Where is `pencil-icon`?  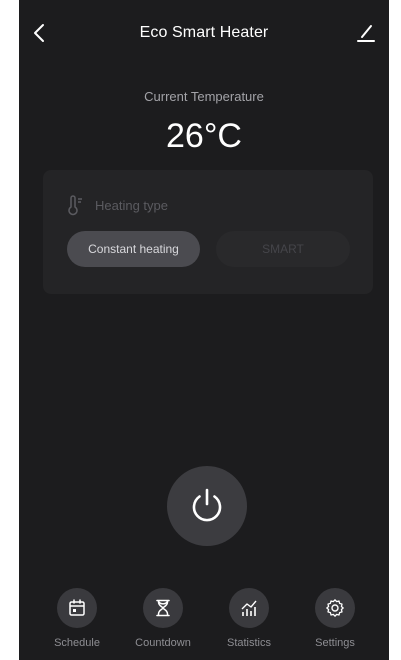 pencil-icon is located at coordinates (366, 33).